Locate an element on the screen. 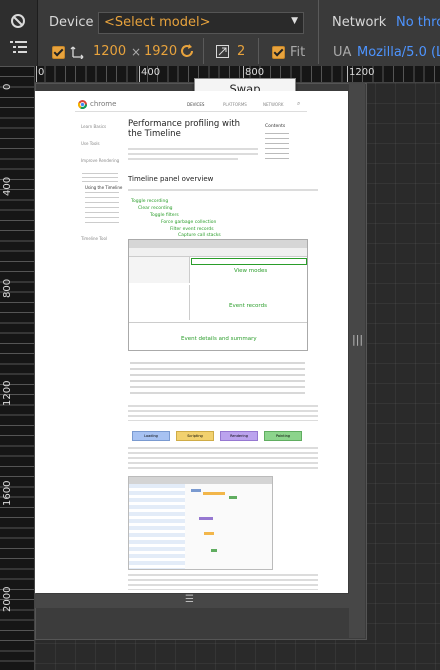 The width and height of the screenshot is (440, 670). network-throttle-select: No thro is located at coordinates (418, 22).